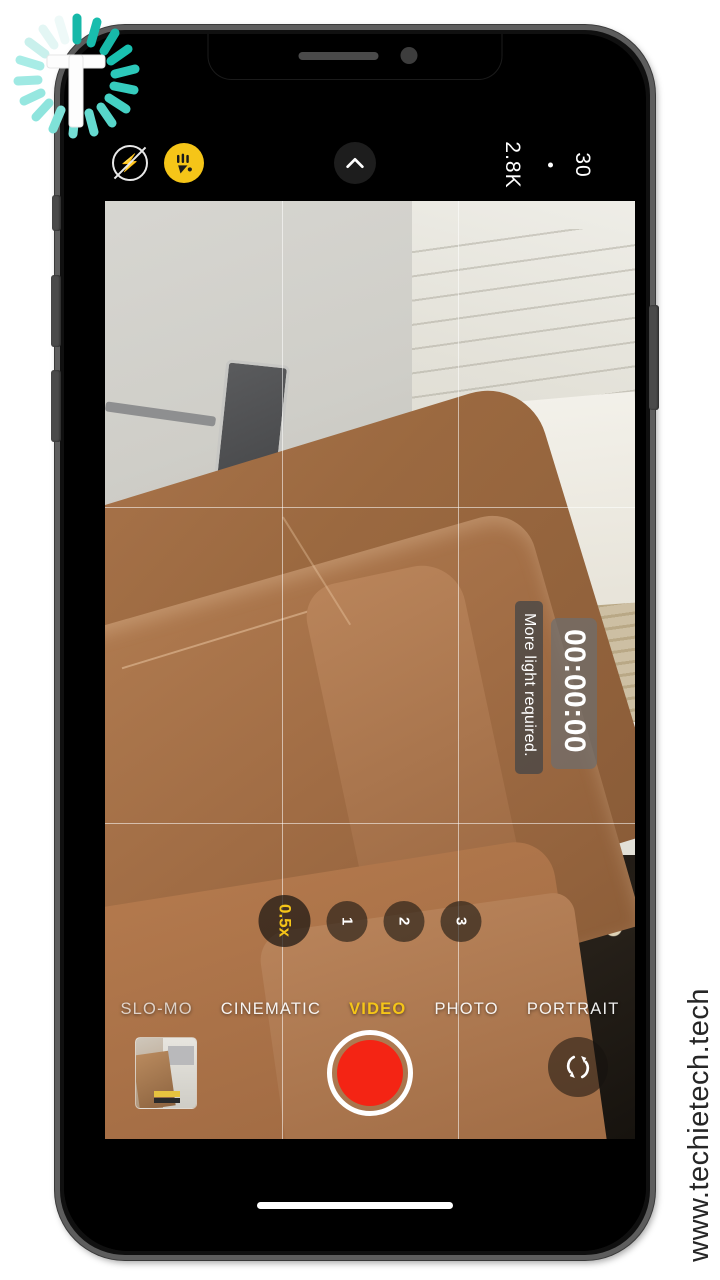 The image size is (720, 1280). I want to click on mode-photo: PHOTO, so click(466, 1009).